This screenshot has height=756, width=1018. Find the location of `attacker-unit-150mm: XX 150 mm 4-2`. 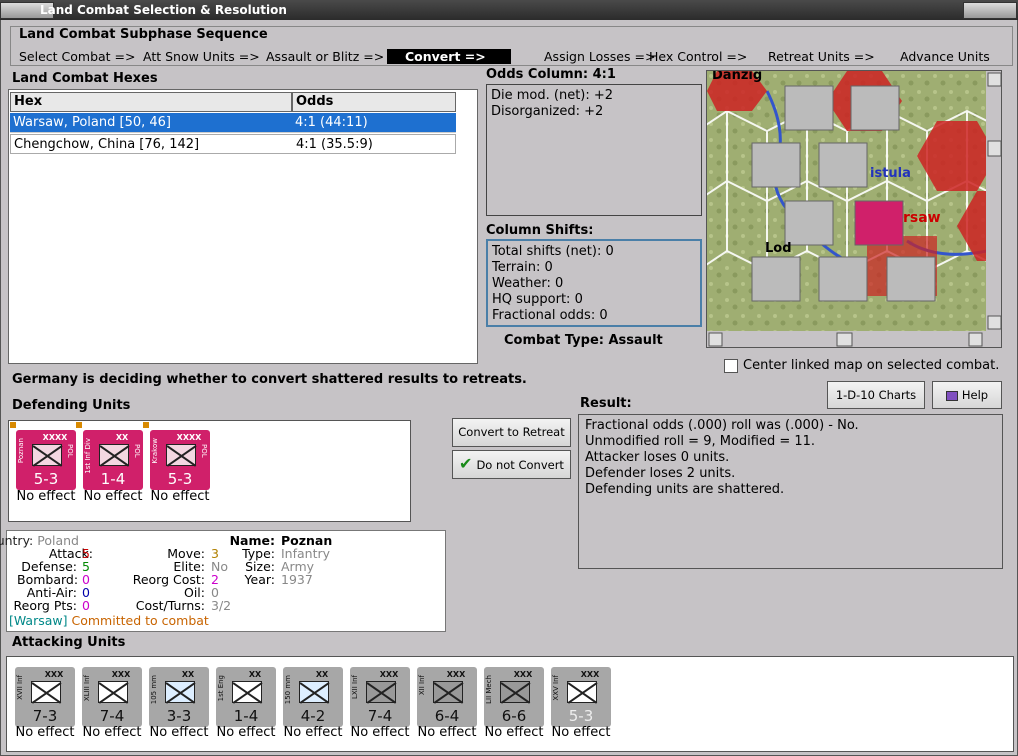

attacker-unit-150mm: XX 150 mm 4-2 is located at coordinates (313, 697).